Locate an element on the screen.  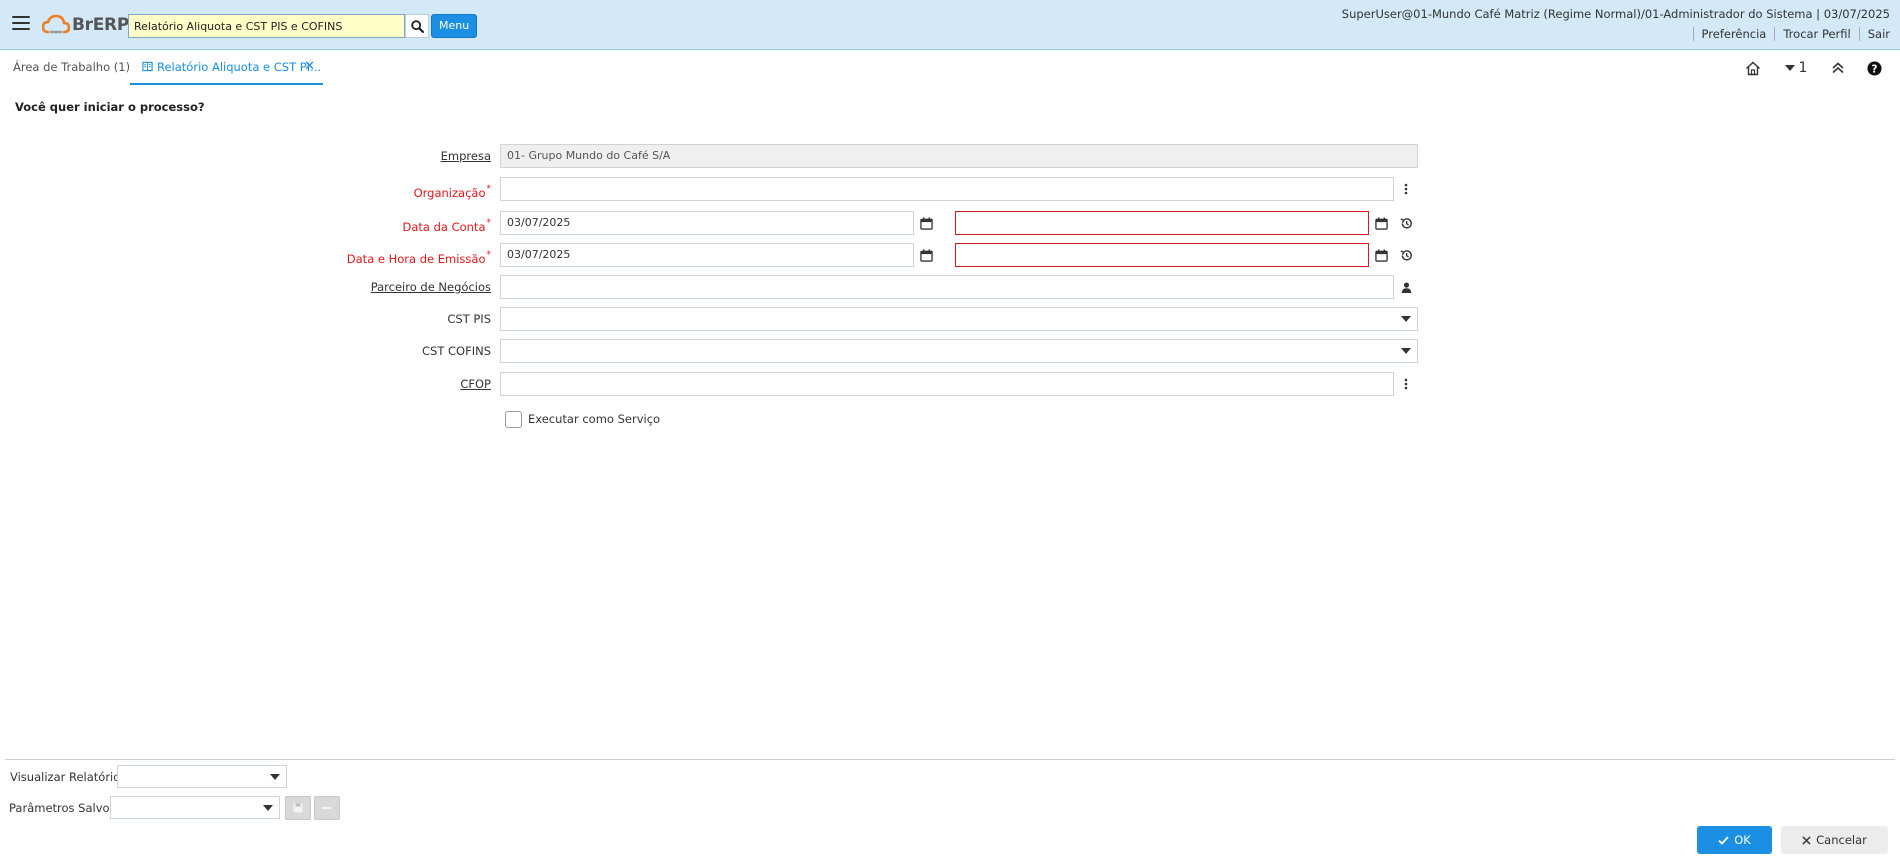
cancel-button: Cancelar is located at coordinates (1834, 840).